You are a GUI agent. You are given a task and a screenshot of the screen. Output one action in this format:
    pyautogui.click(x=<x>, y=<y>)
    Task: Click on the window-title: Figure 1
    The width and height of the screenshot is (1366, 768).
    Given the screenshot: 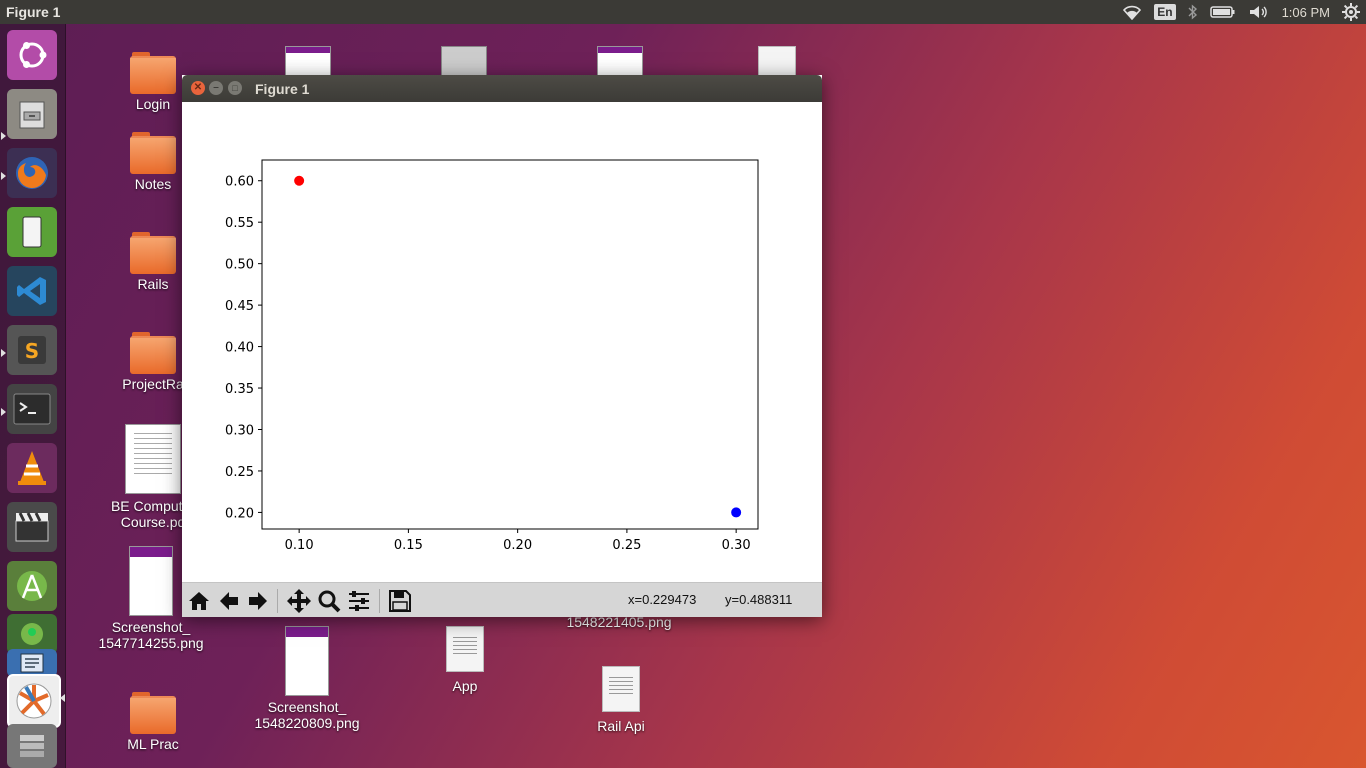 What is the action you would take?
    pyautogui.click(x=282, y=89)
    